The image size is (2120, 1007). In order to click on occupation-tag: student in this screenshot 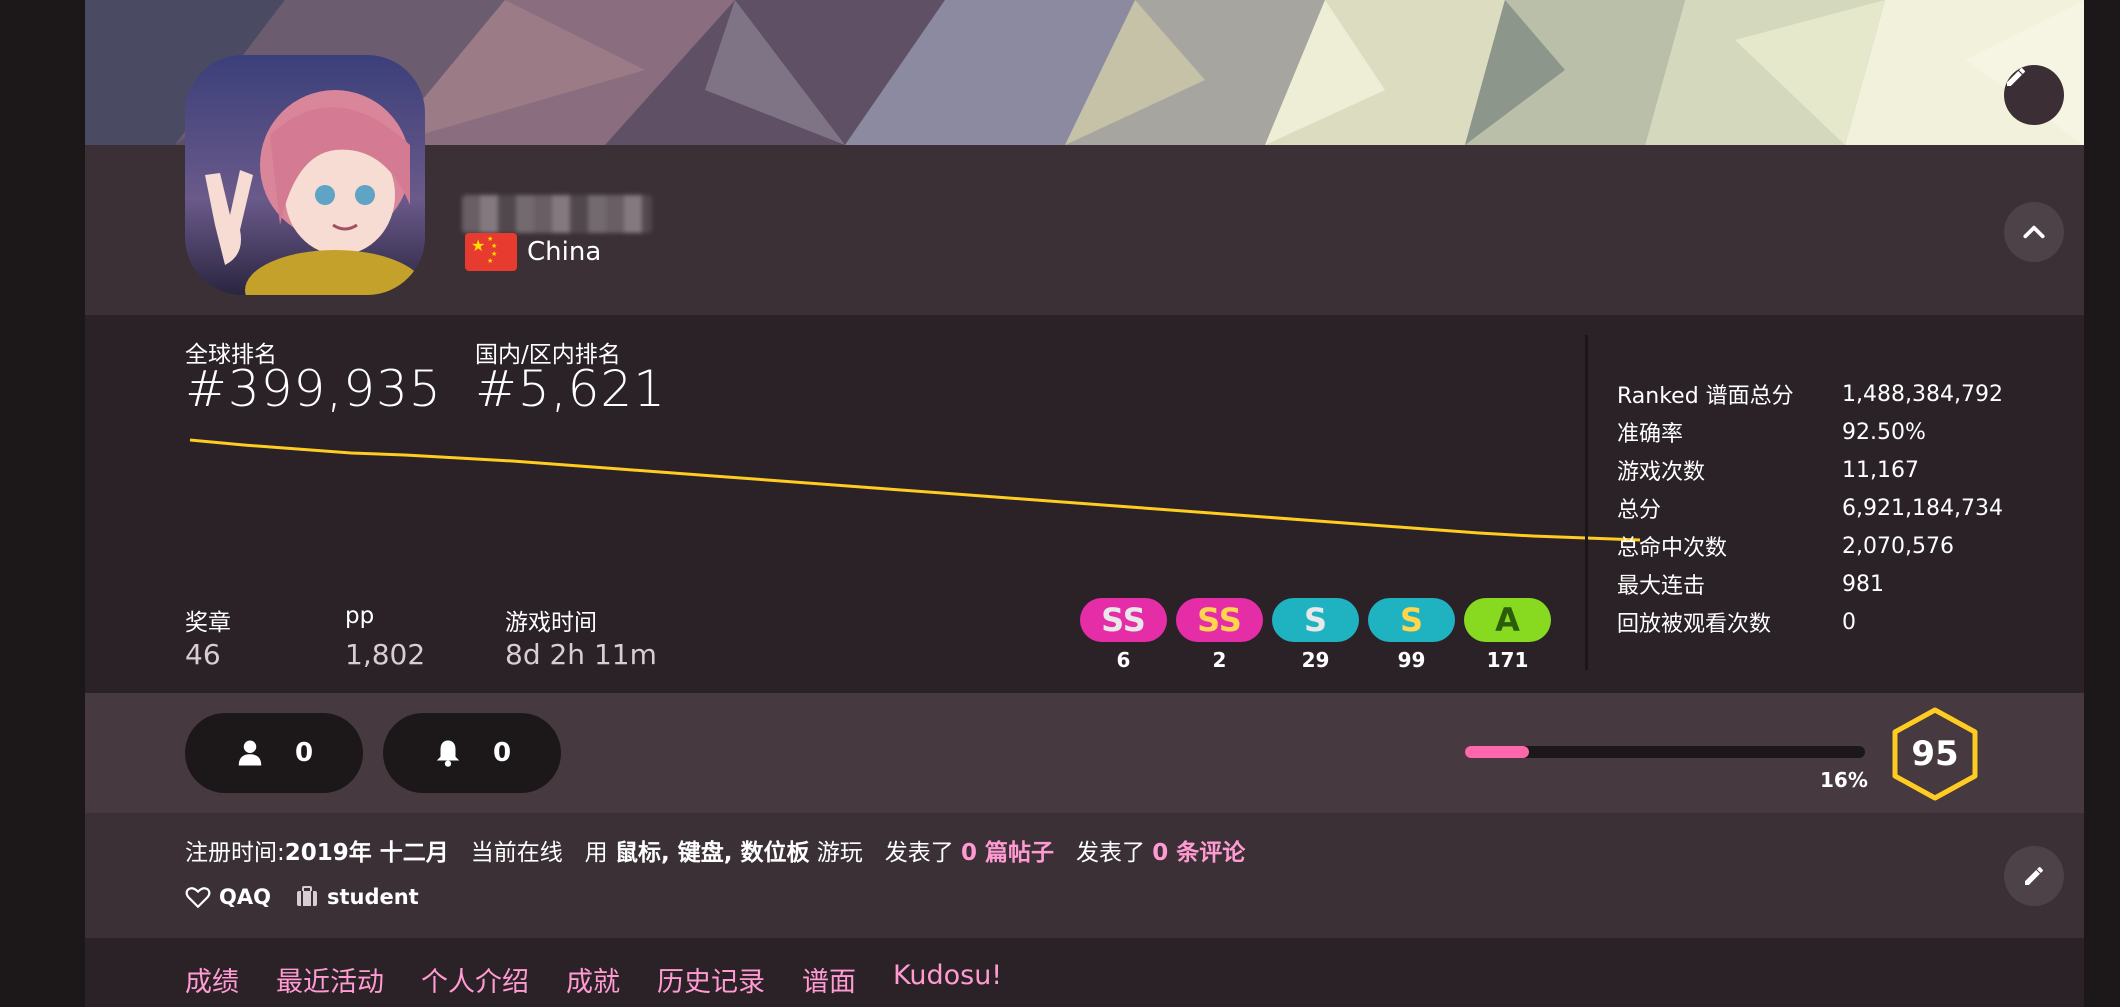, I will do `click(357, 897)`.